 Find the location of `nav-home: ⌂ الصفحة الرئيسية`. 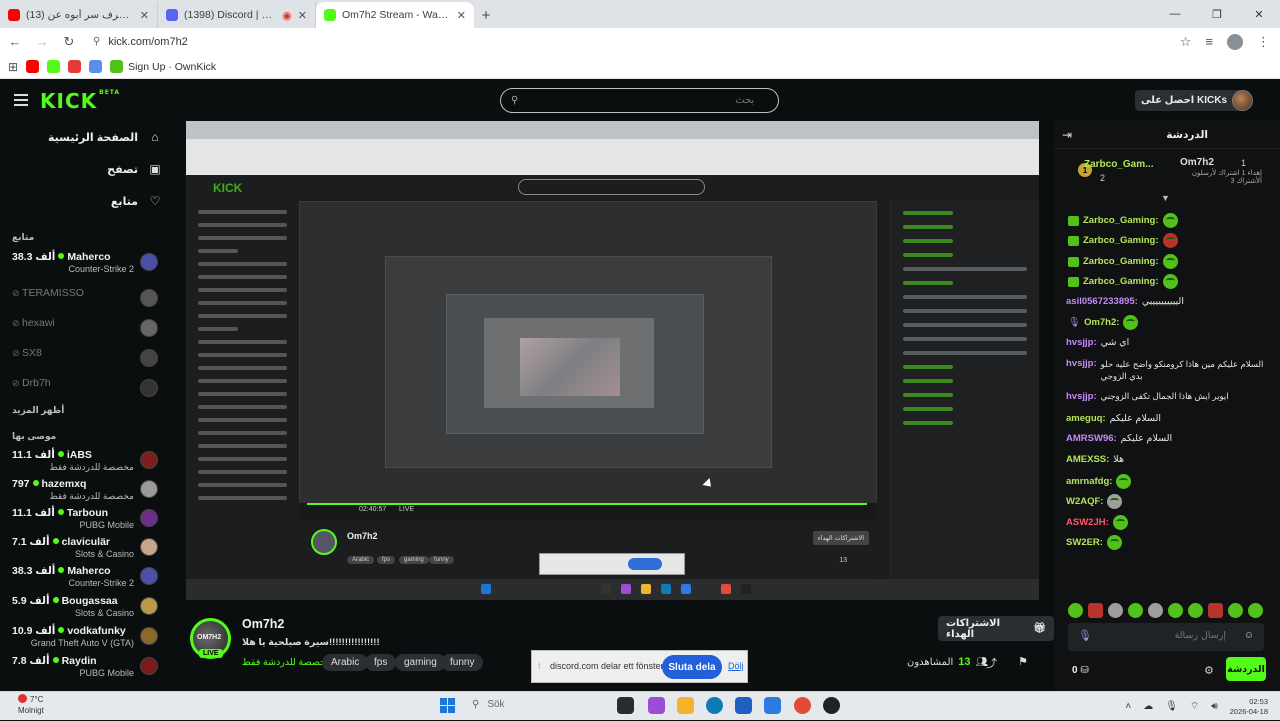

nav-home: ⌂ الصفحة الرئيسية is located at coordinates (105, 137).